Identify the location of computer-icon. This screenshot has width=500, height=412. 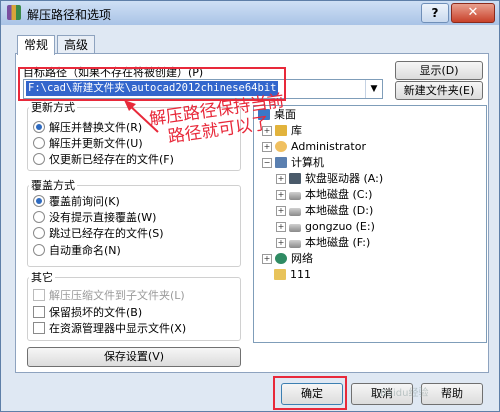
(281, 162).